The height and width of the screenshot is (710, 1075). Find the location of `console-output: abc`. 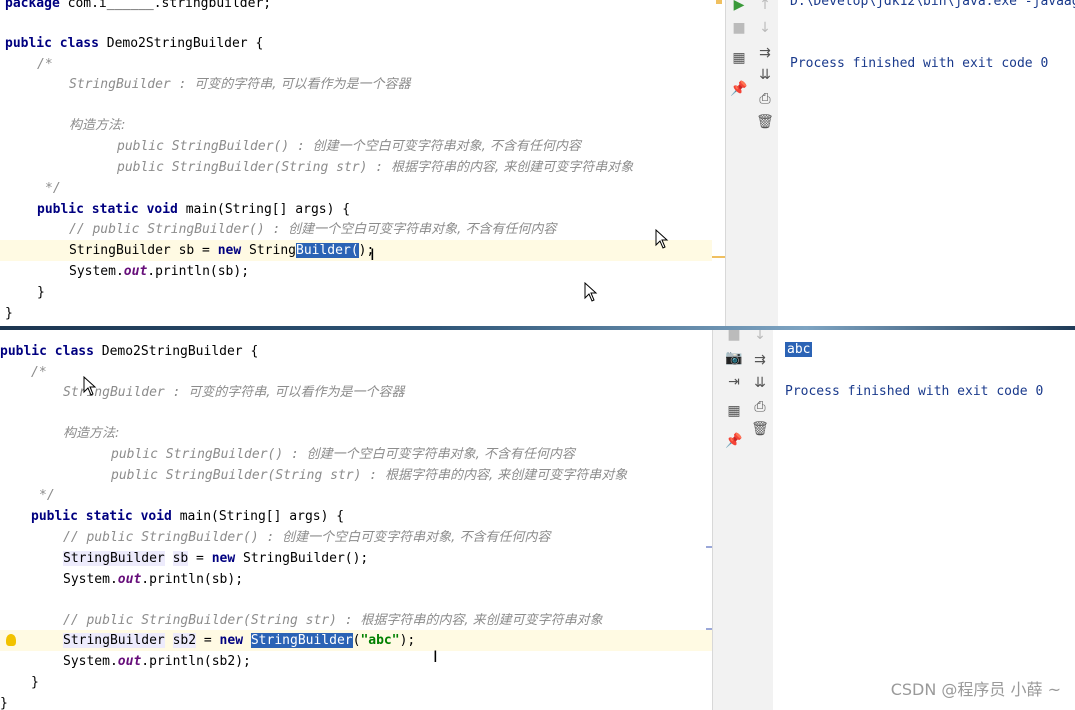

console-output: abc is located at coordinates (799, 349).